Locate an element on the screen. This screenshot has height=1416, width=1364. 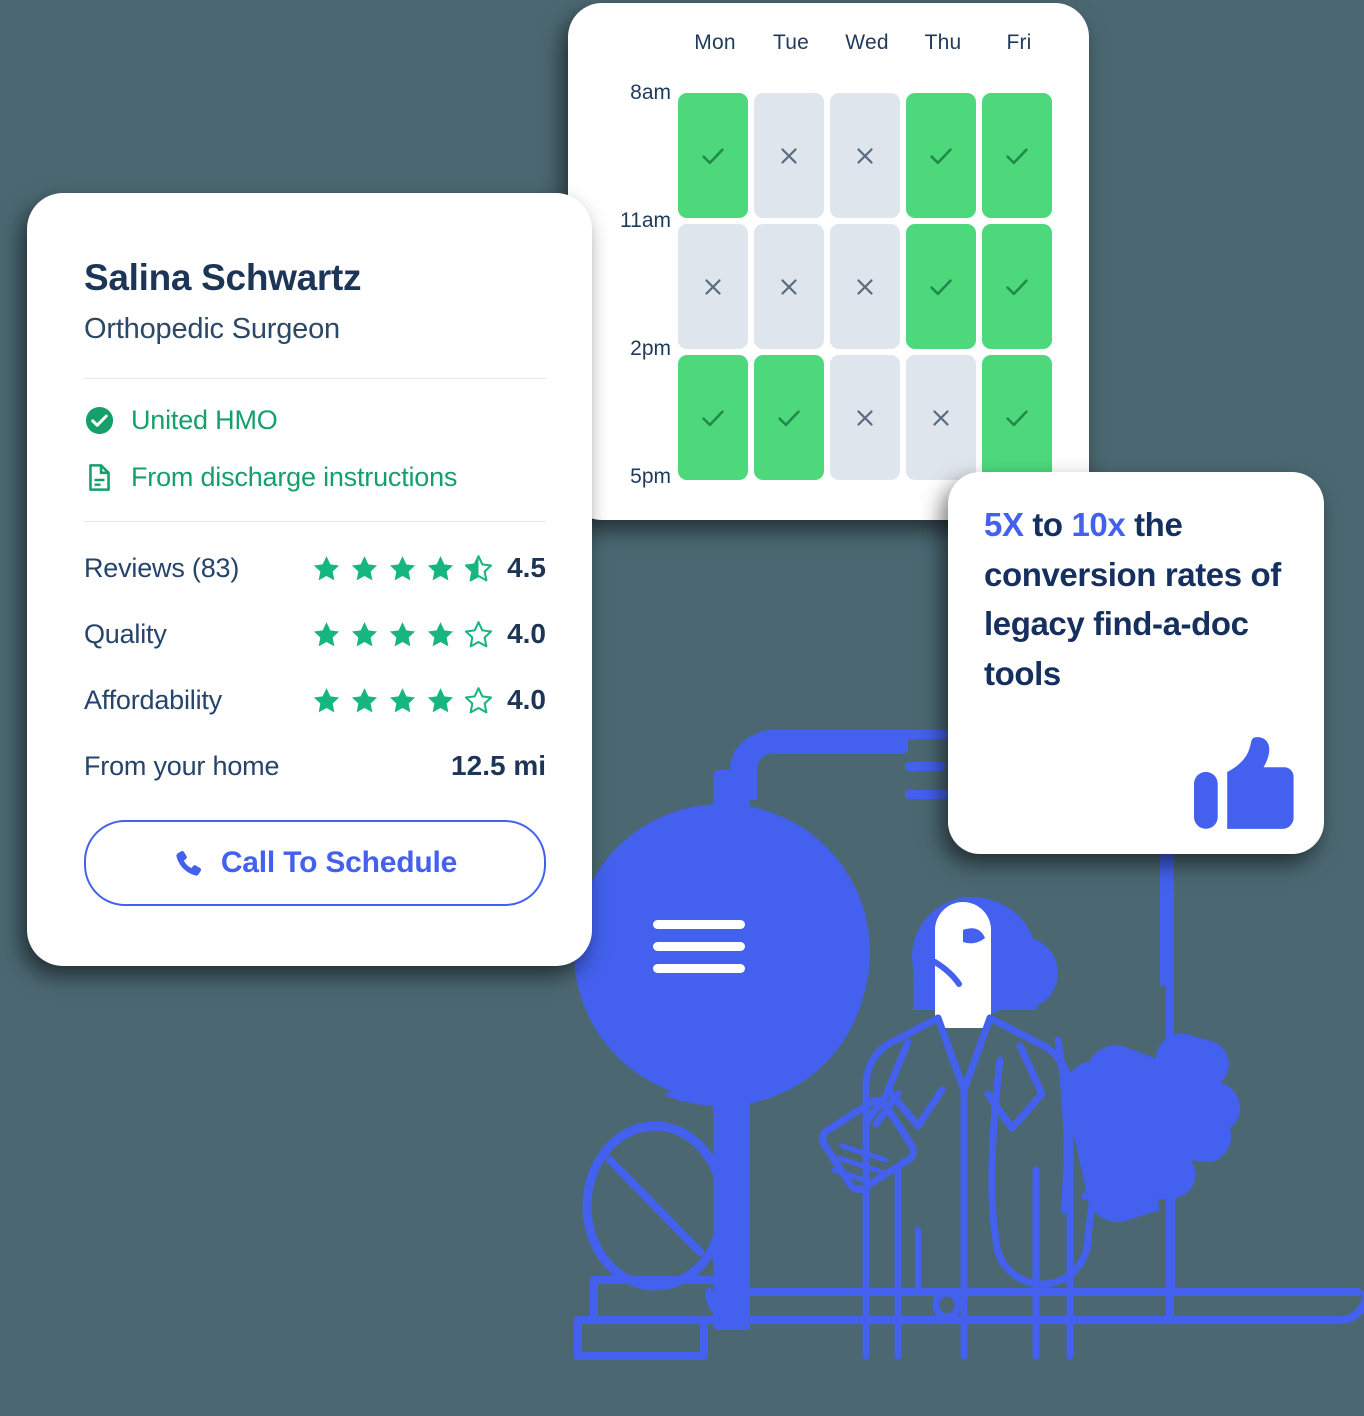
rating-label-reviews: Reviews (83) is located at coordinates (162, 567).